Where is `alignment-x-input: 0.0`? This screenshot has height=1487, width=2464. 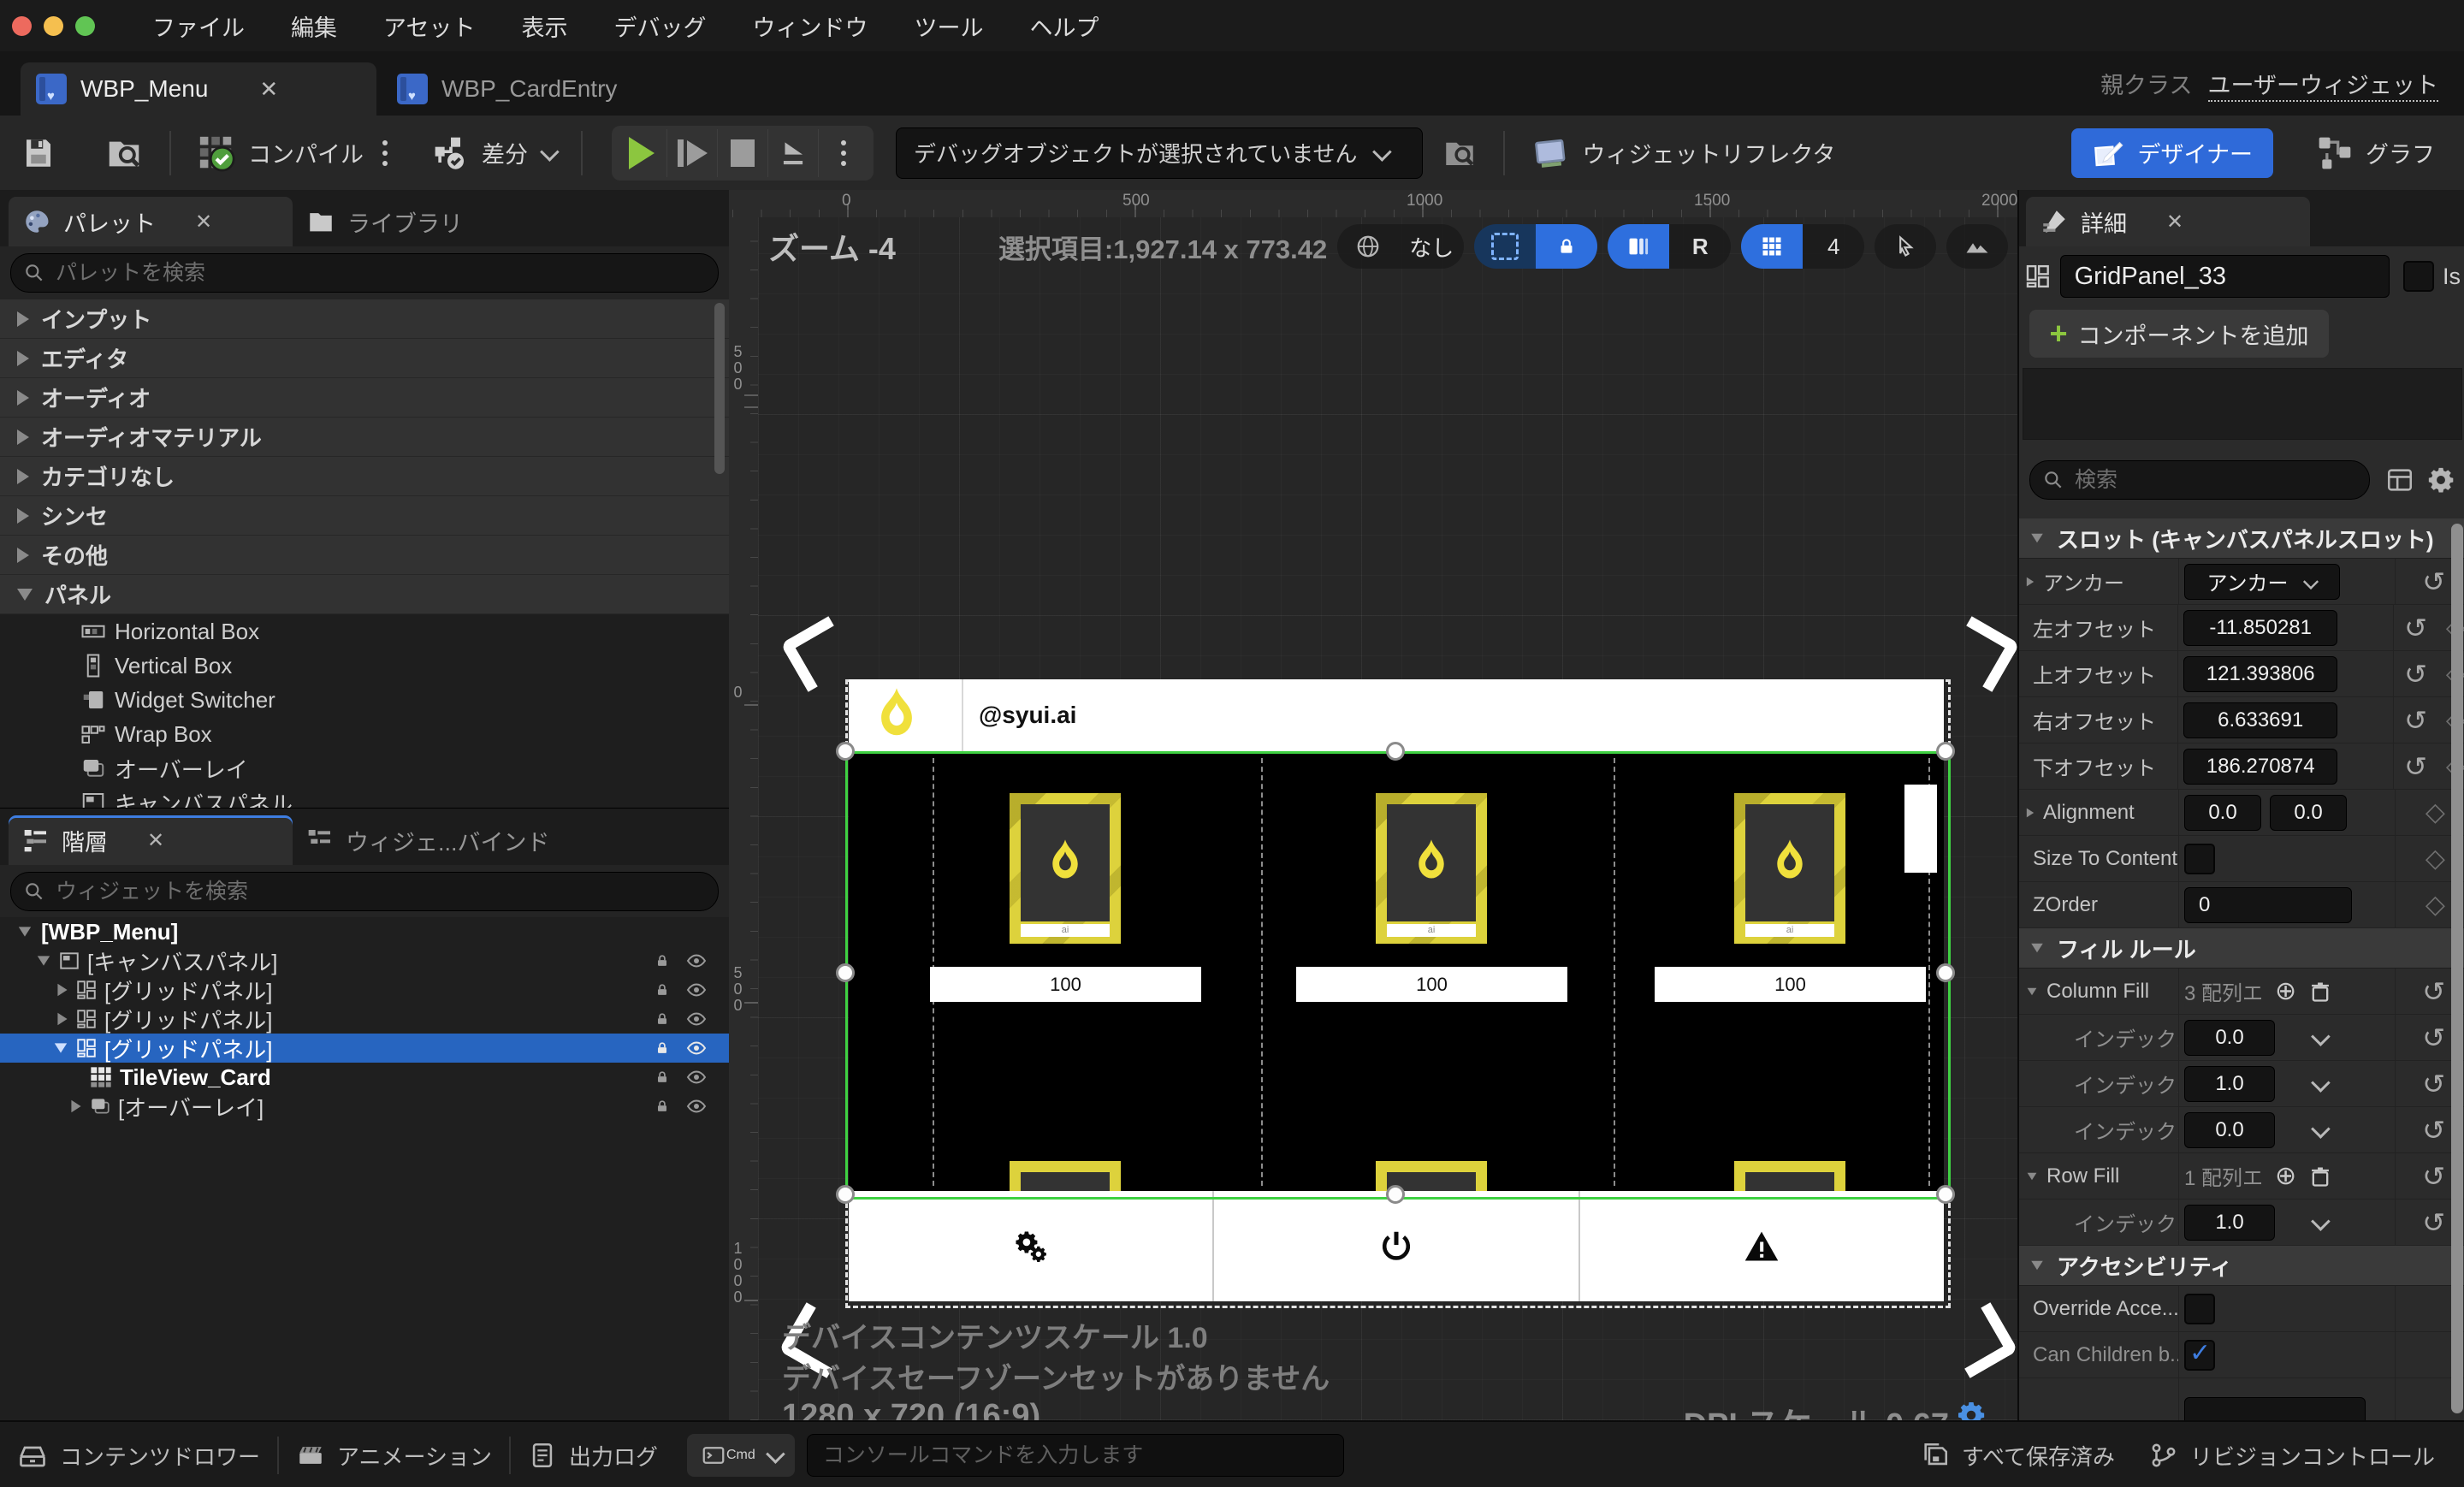 alignment-x-input: 0.0 is located at coordinates (2222, 812).